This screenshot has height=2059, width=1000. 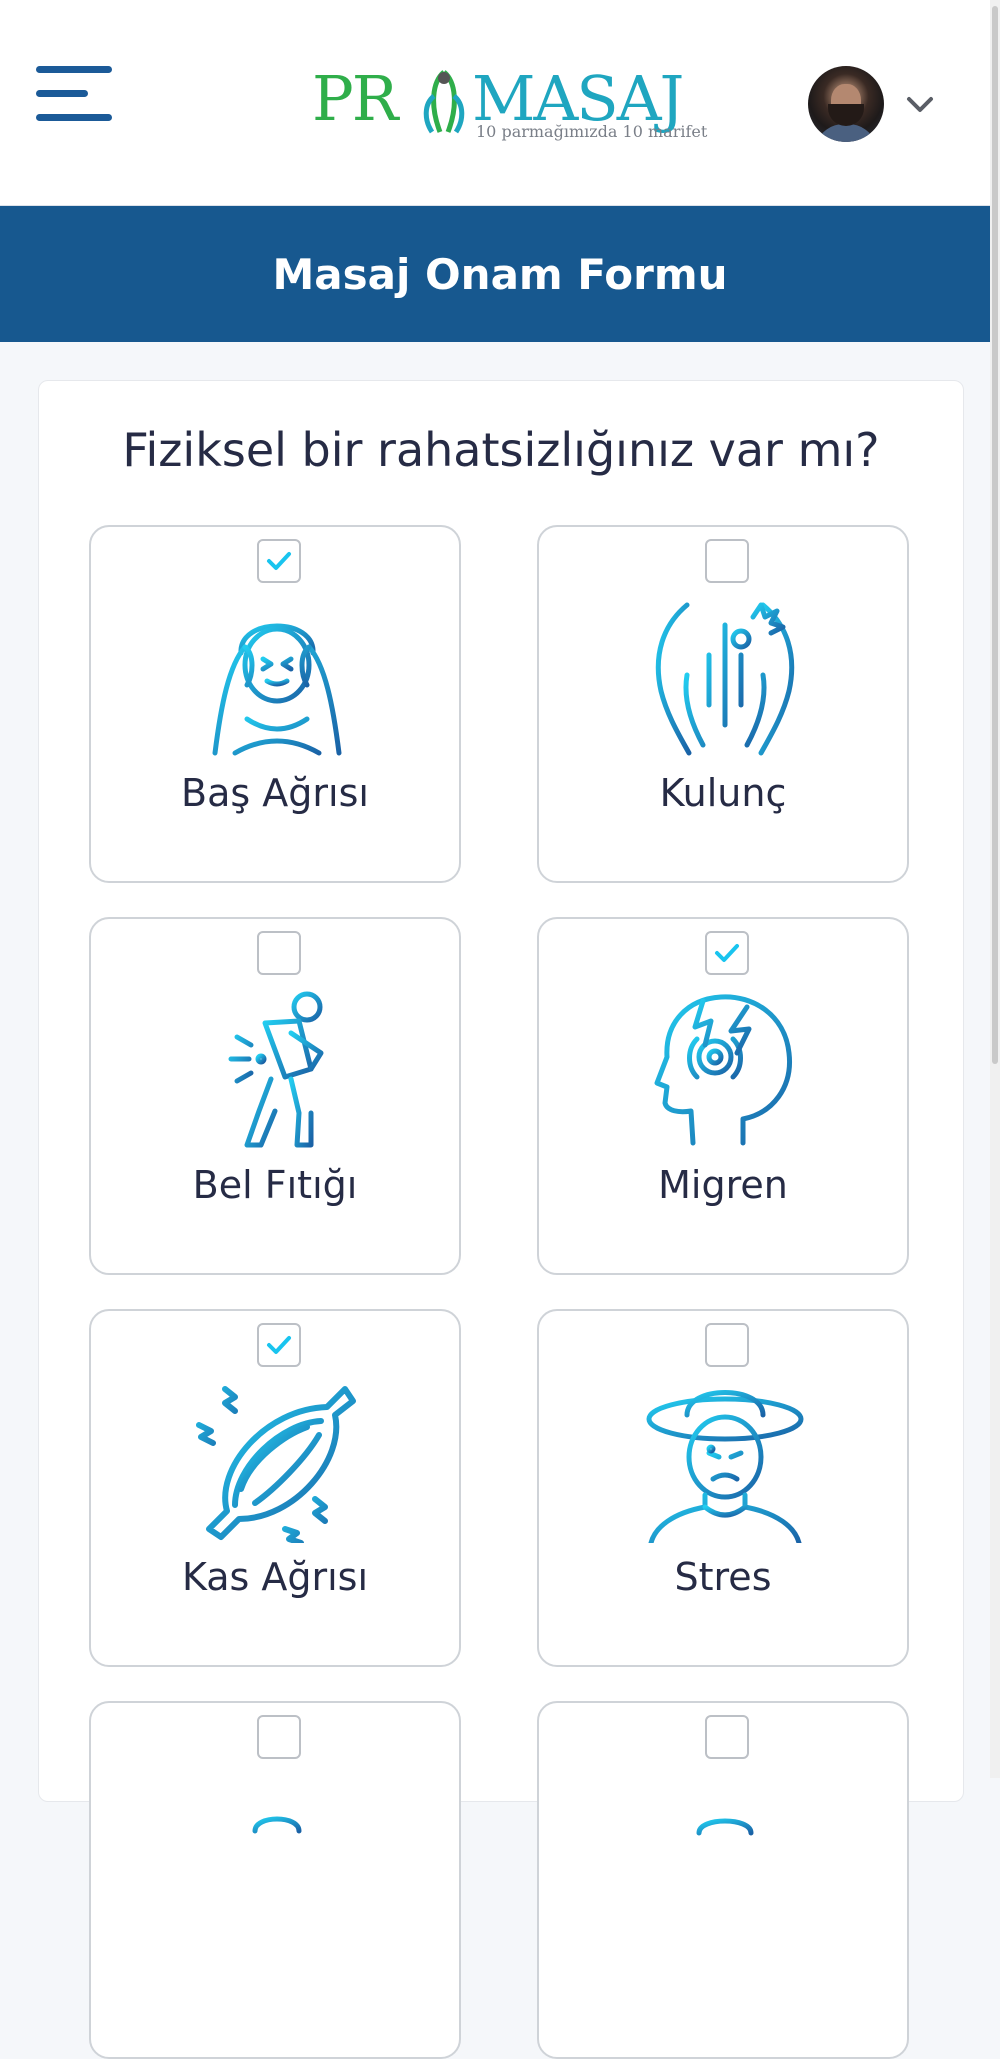 I want to click on option-label: Kas Ağrısı, so click(x=275, y=1577).